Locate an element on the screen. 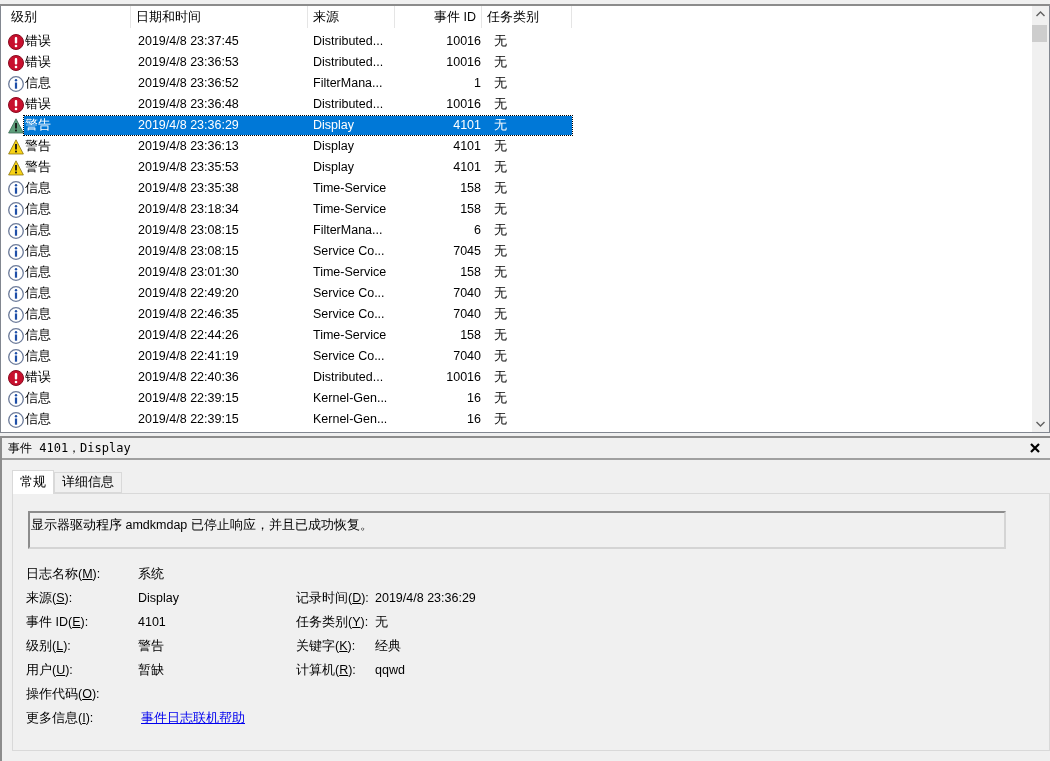 Image resolution: width=1050 pixels, height=761 pixels. column-header: 事件 ID is located at coordinates (438, 17).